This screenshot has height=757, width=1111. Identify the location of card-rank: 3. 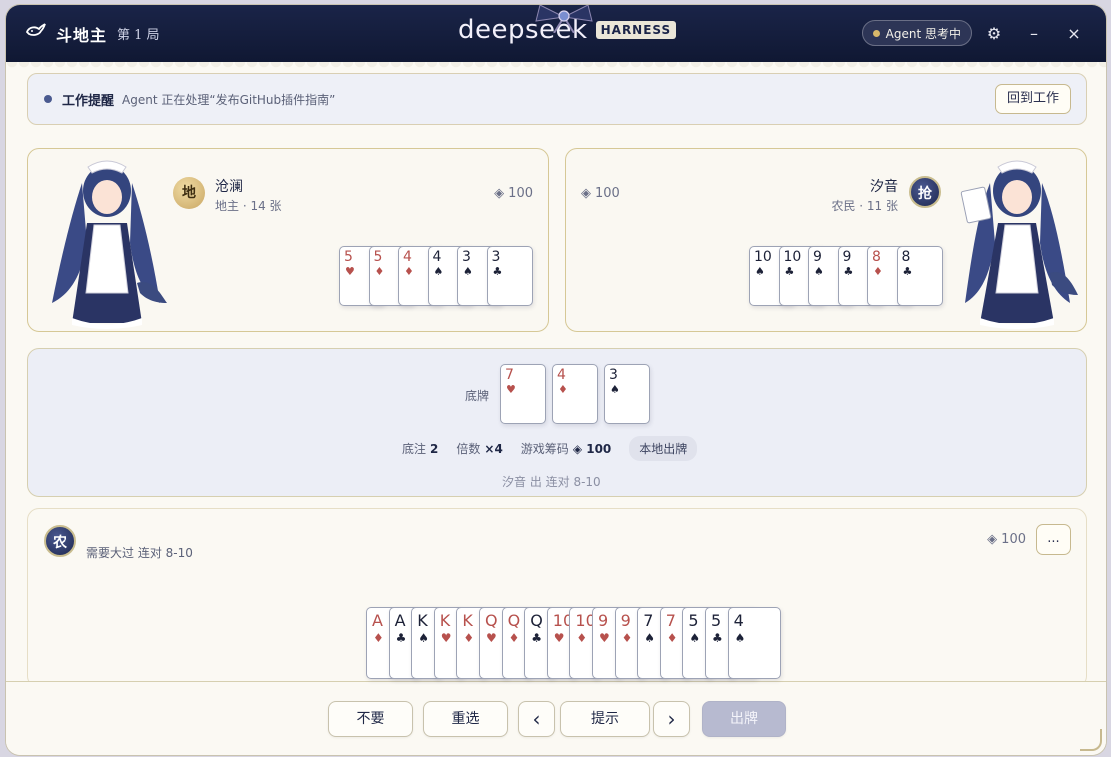
(466, 257).